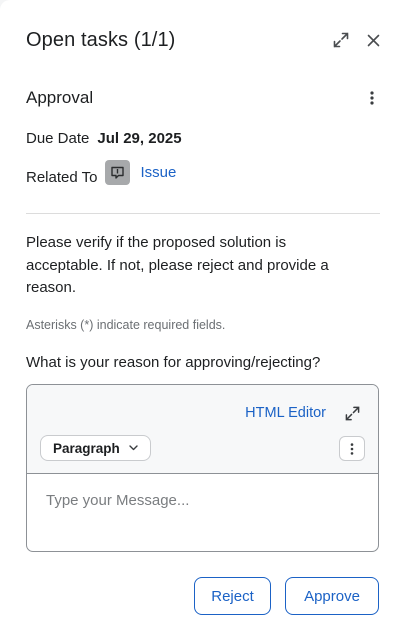  I want to click on due-date-row: Due Date Jul 29, 2025, so click(104, 138).